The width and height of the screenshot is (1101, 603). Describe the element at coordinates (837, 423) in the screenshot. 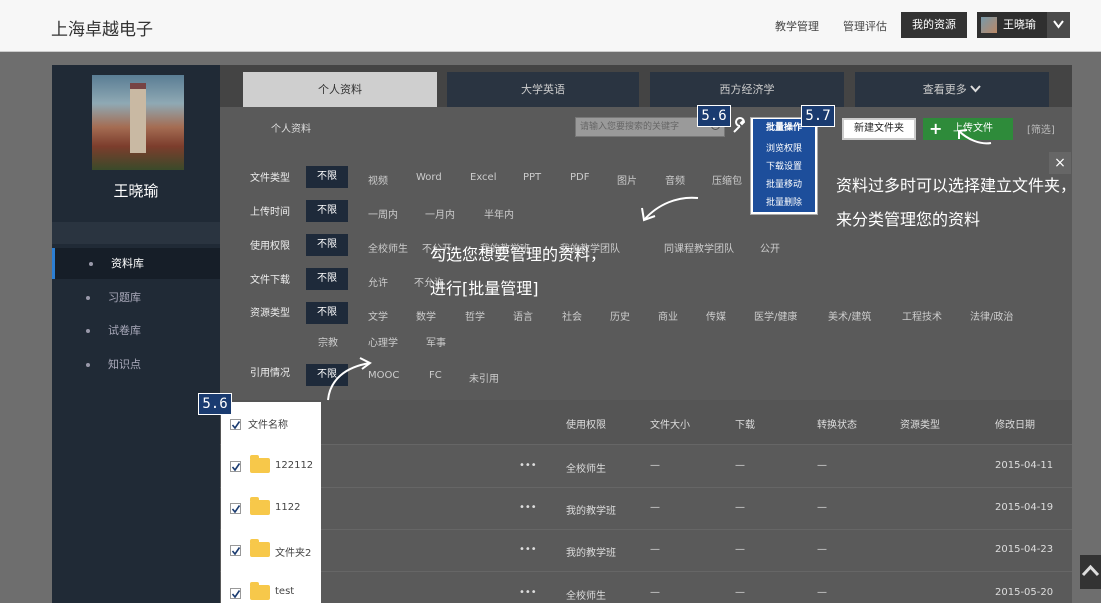

I see `col-conversion: 转换状态` at that location.